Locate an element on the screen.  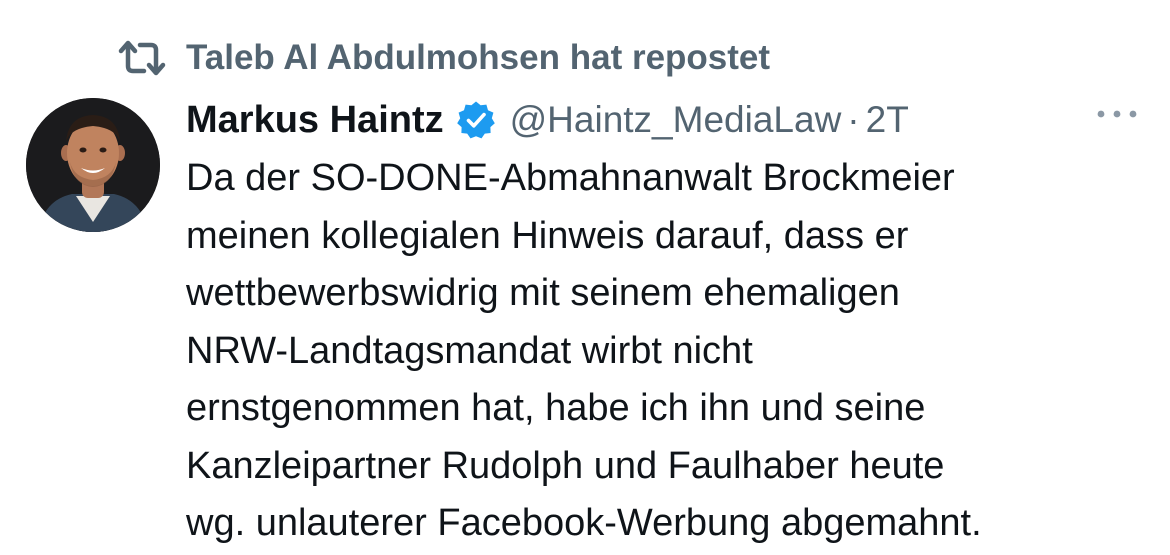
repost-indicator: Taleb Al Abdulmohsen hat repostet is located at coordinates (443, 58).